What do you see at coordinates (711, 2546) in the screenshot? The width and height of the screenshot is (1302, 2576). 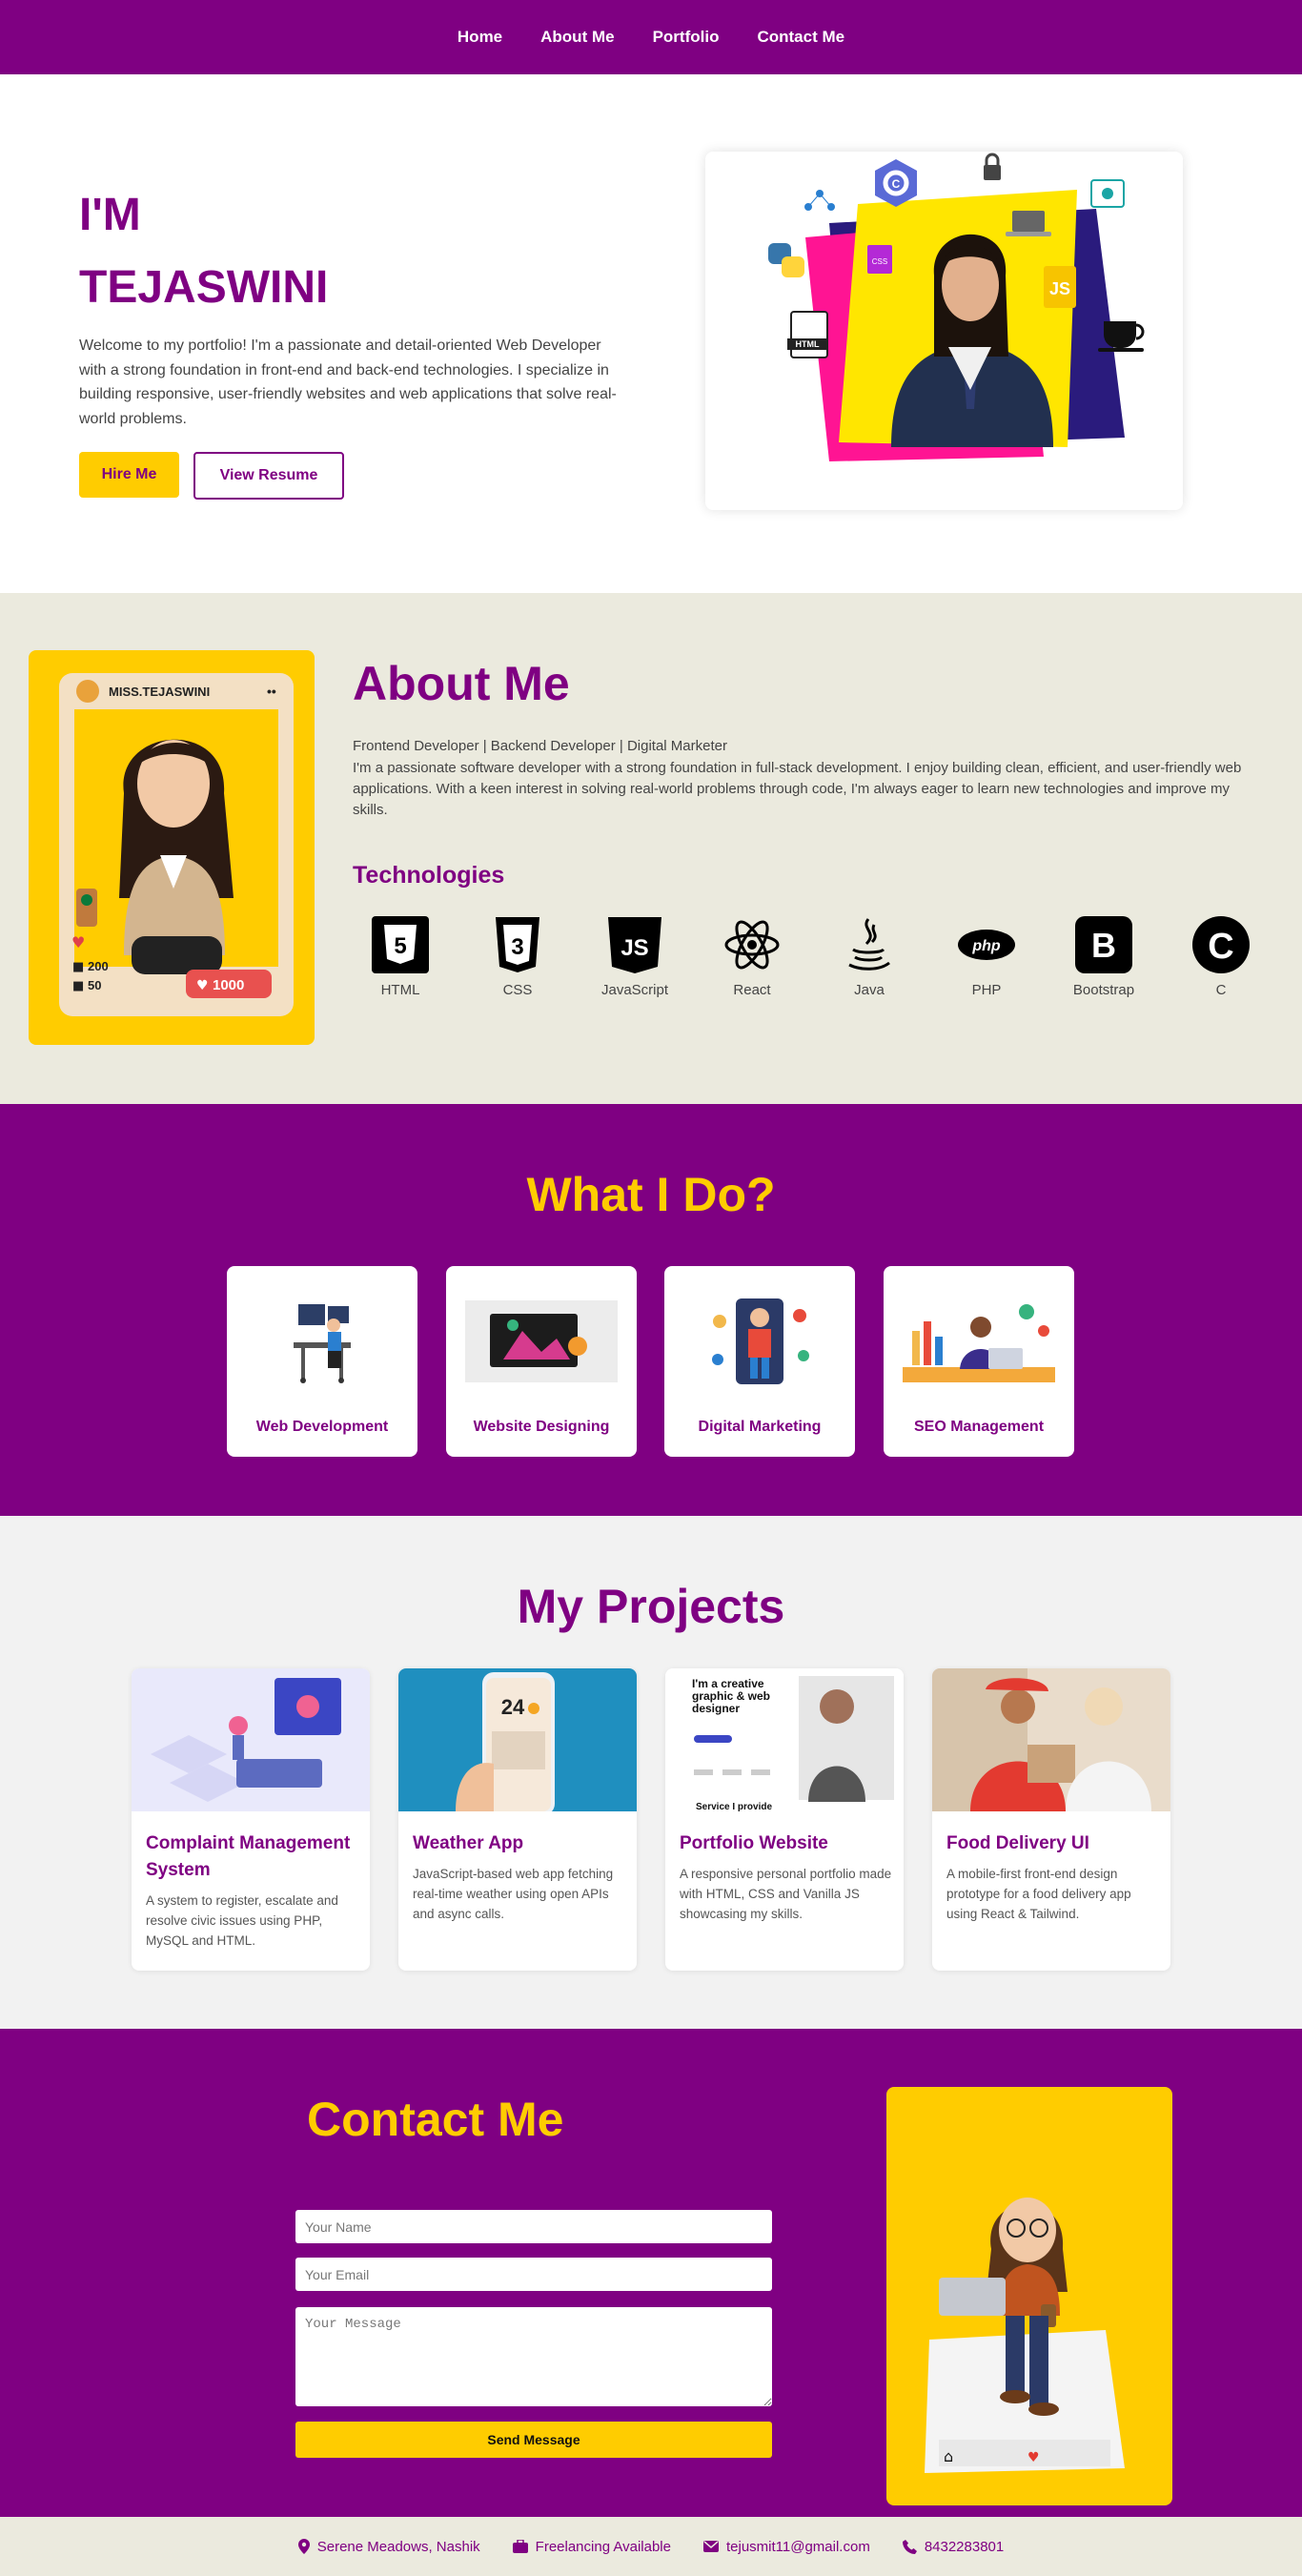 I see `envelope-icon` at bounding box center [711, 2546].